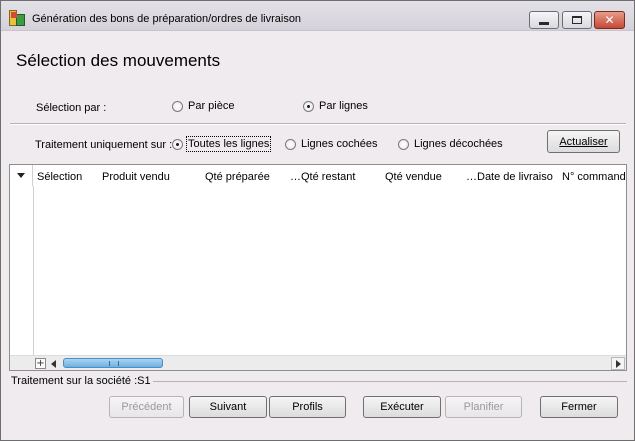 This screenshot has height=441, width=635. What do you see at coordinates (241, 177) in the screenshot?
I see `column-header-qte-preparee: Qté préparée` at bounding box center [241, 177].